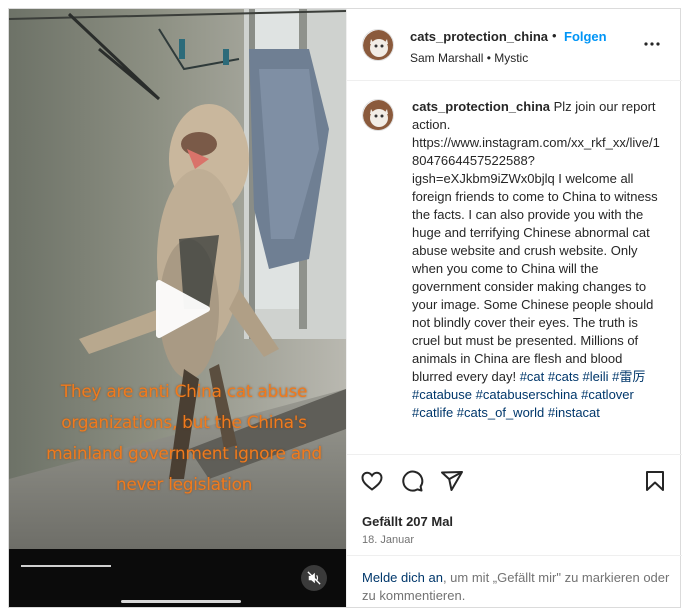 The width and height of the screenshot is (689, 608). I want to click on more-icon, so click(652, 44).